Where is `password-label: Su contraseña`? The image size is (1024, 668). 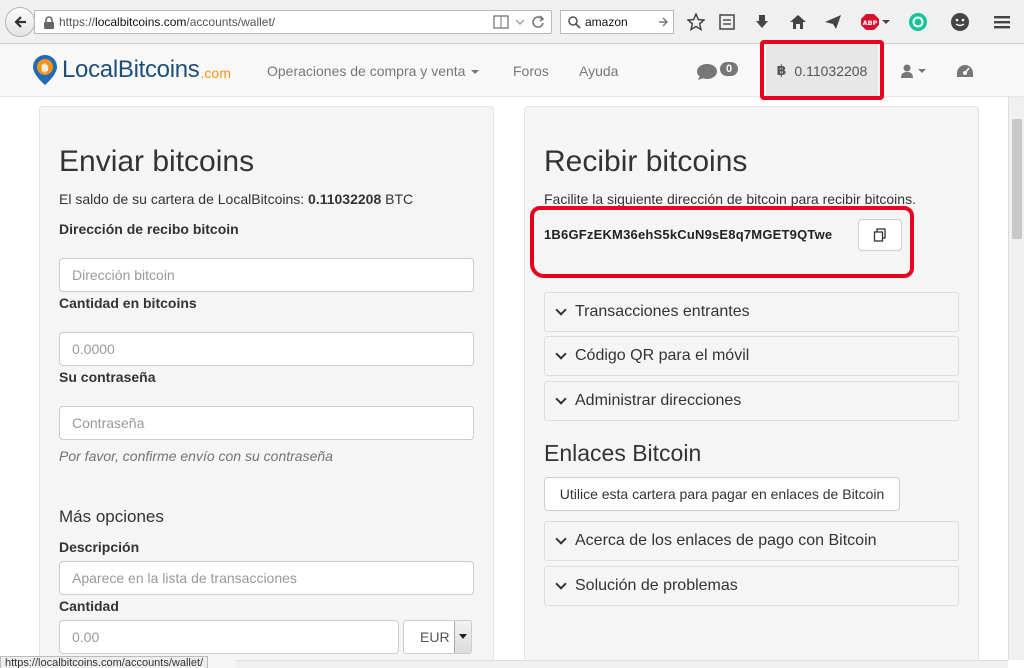
password-label: Su contraseña is located at coordinates (107, 377).